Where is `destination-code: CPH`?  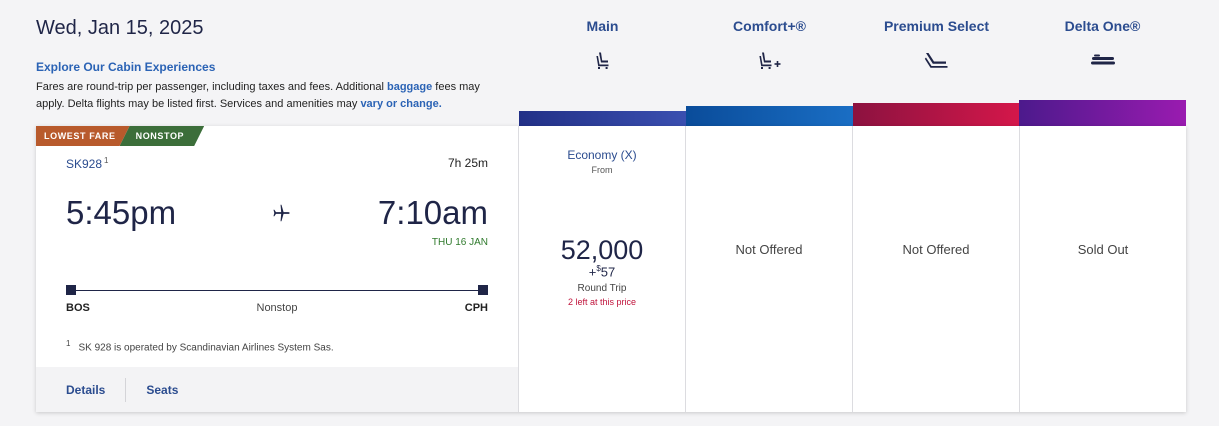 destination-code: CPH is located at coordinates (476, 308).